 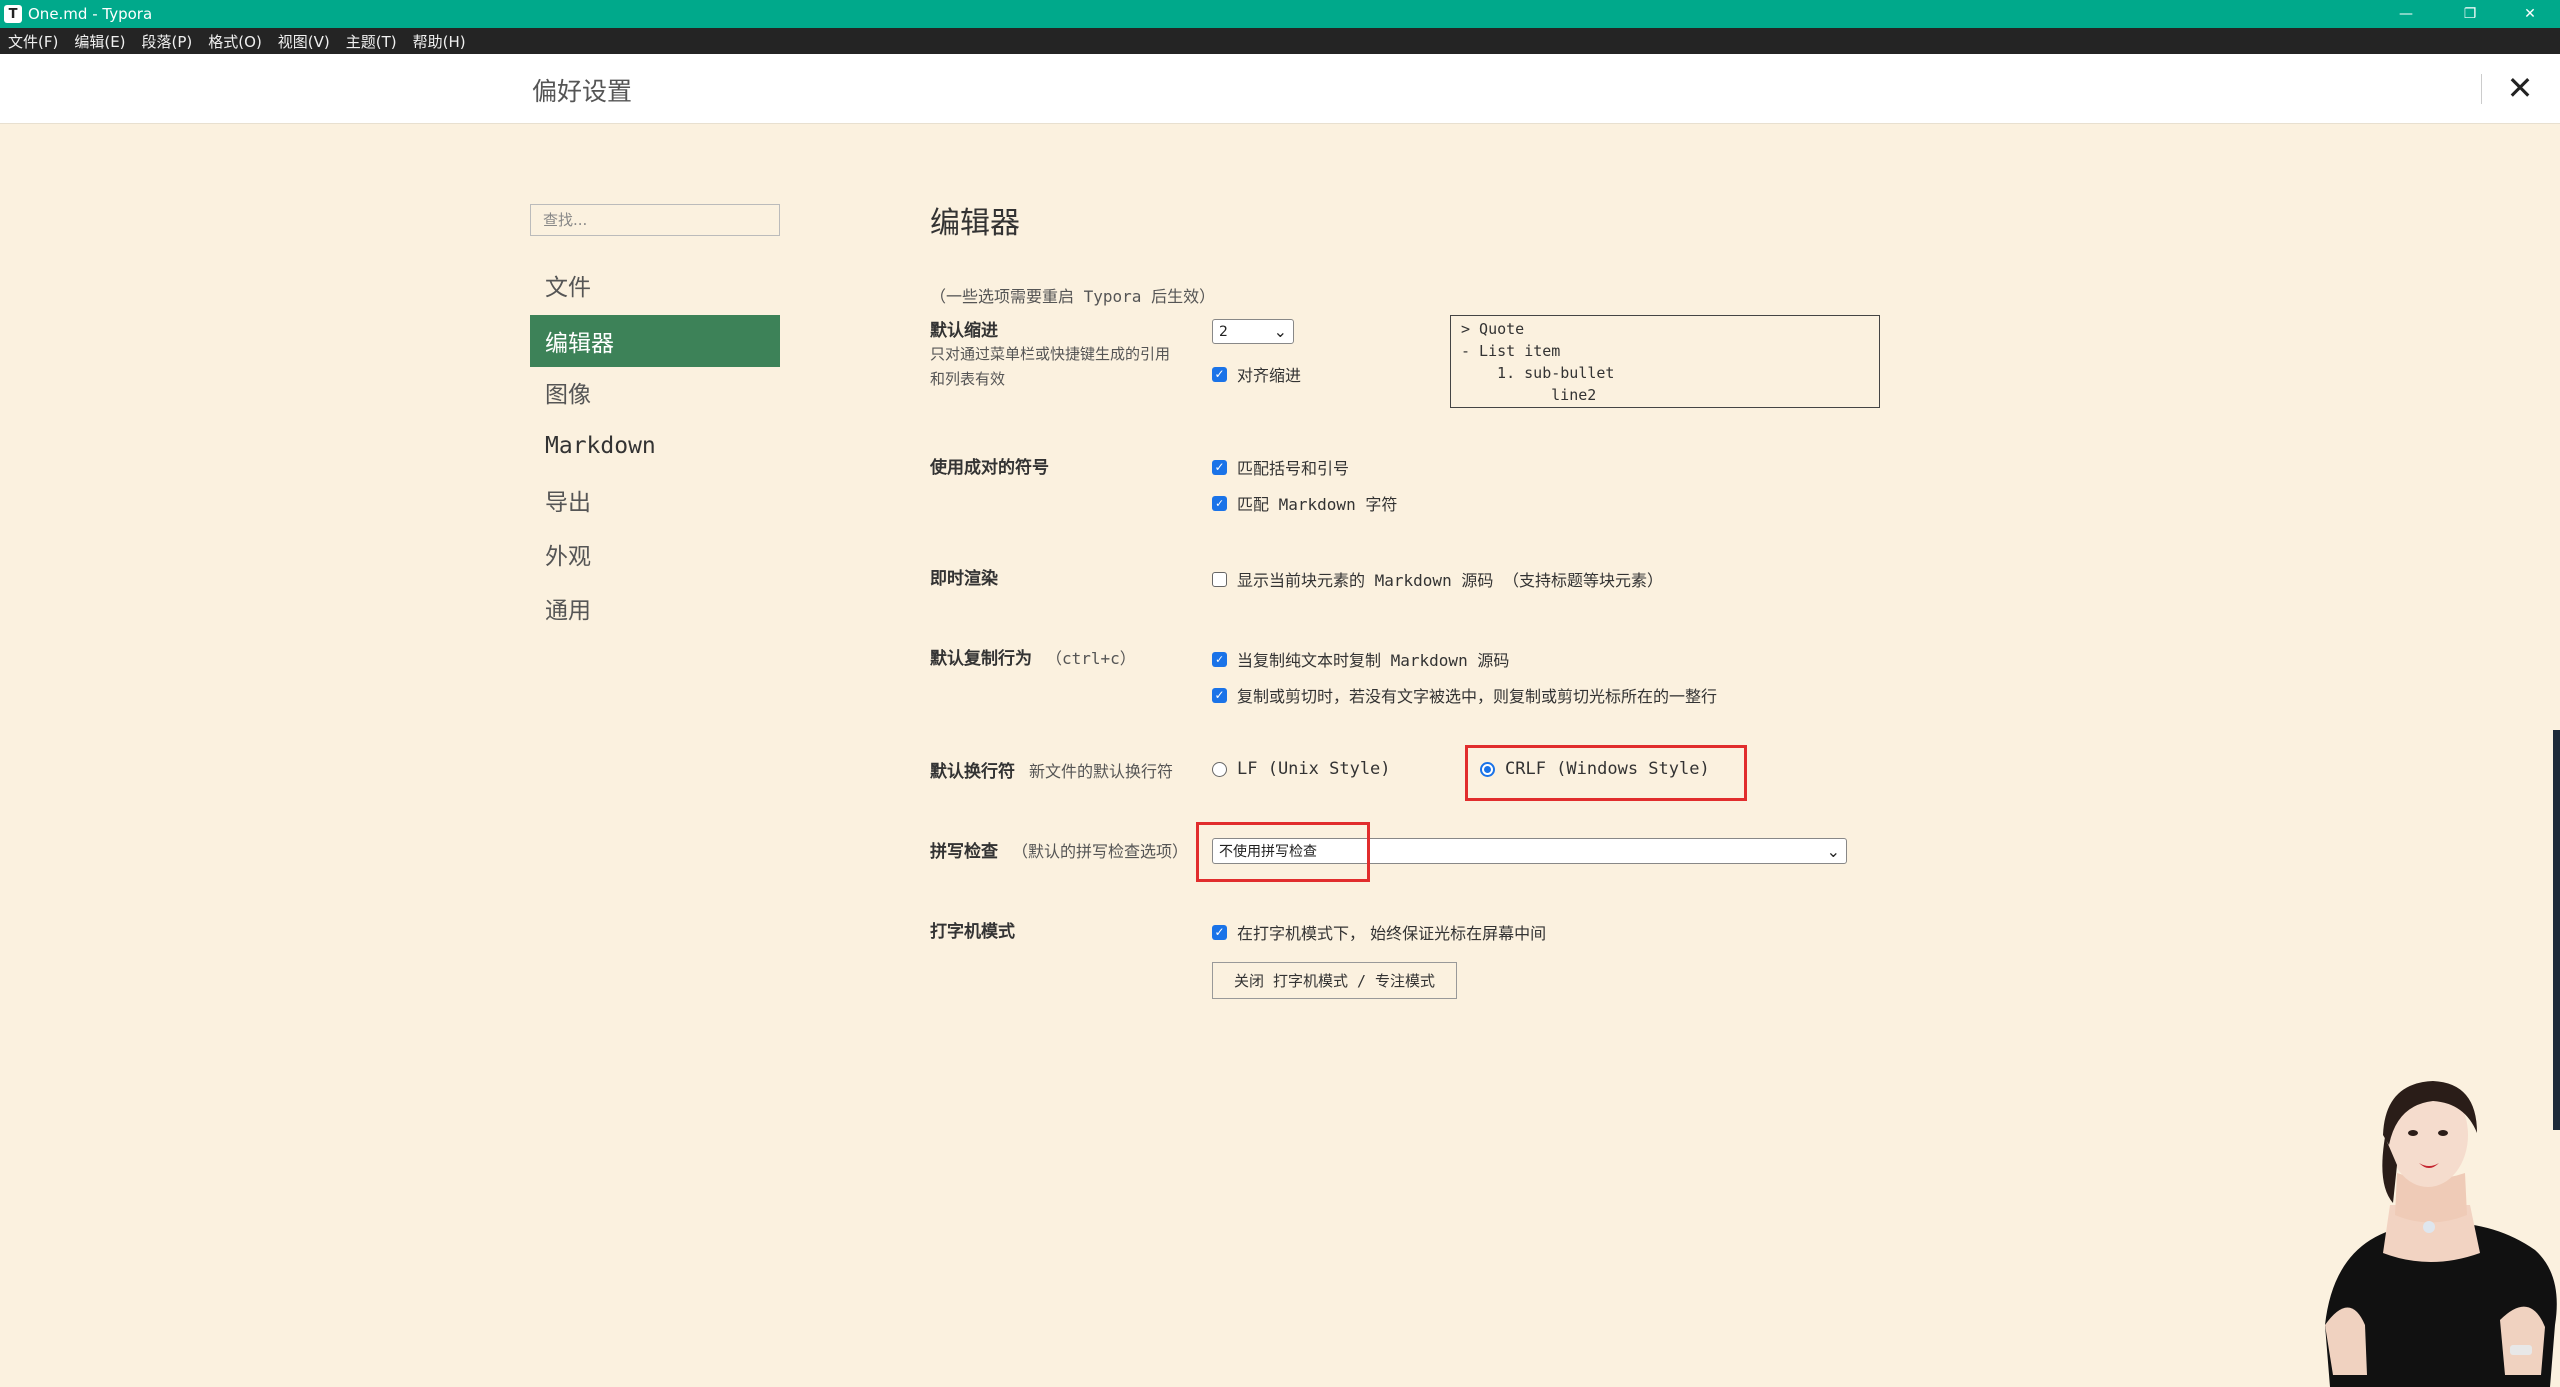 I want to click on page-title: 偏好设置, so click(x=582, y=91).